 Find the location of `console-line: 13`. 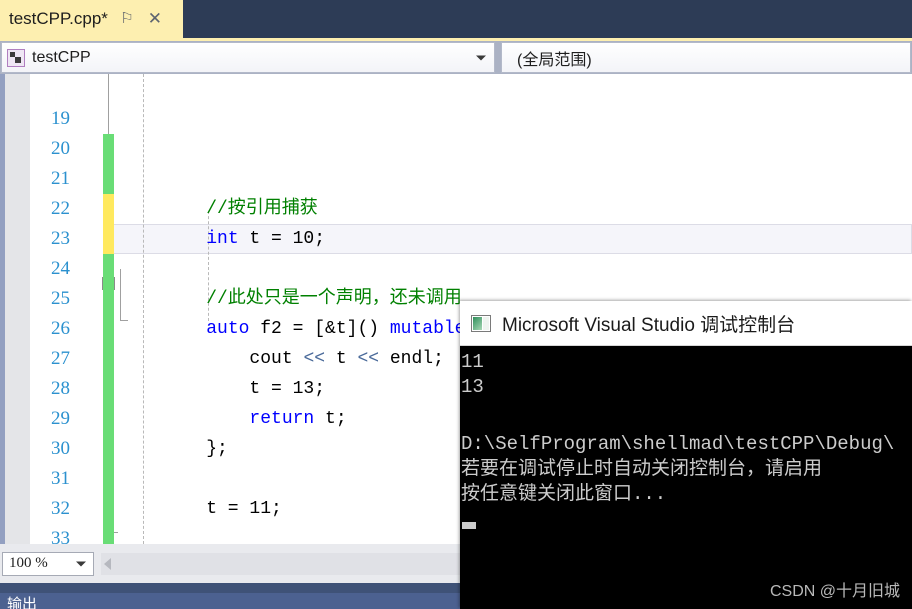

console-line: 13 is located at coordinates (472, 387).